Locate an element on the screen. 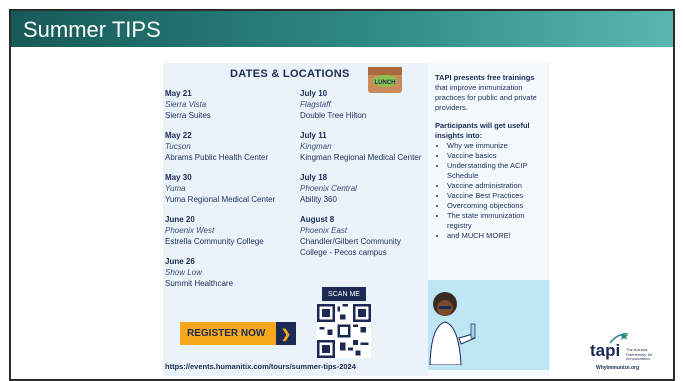 This screenshot has height=381, width=683. topic-item: Vaccine administration is located at coordinates (496, 186).